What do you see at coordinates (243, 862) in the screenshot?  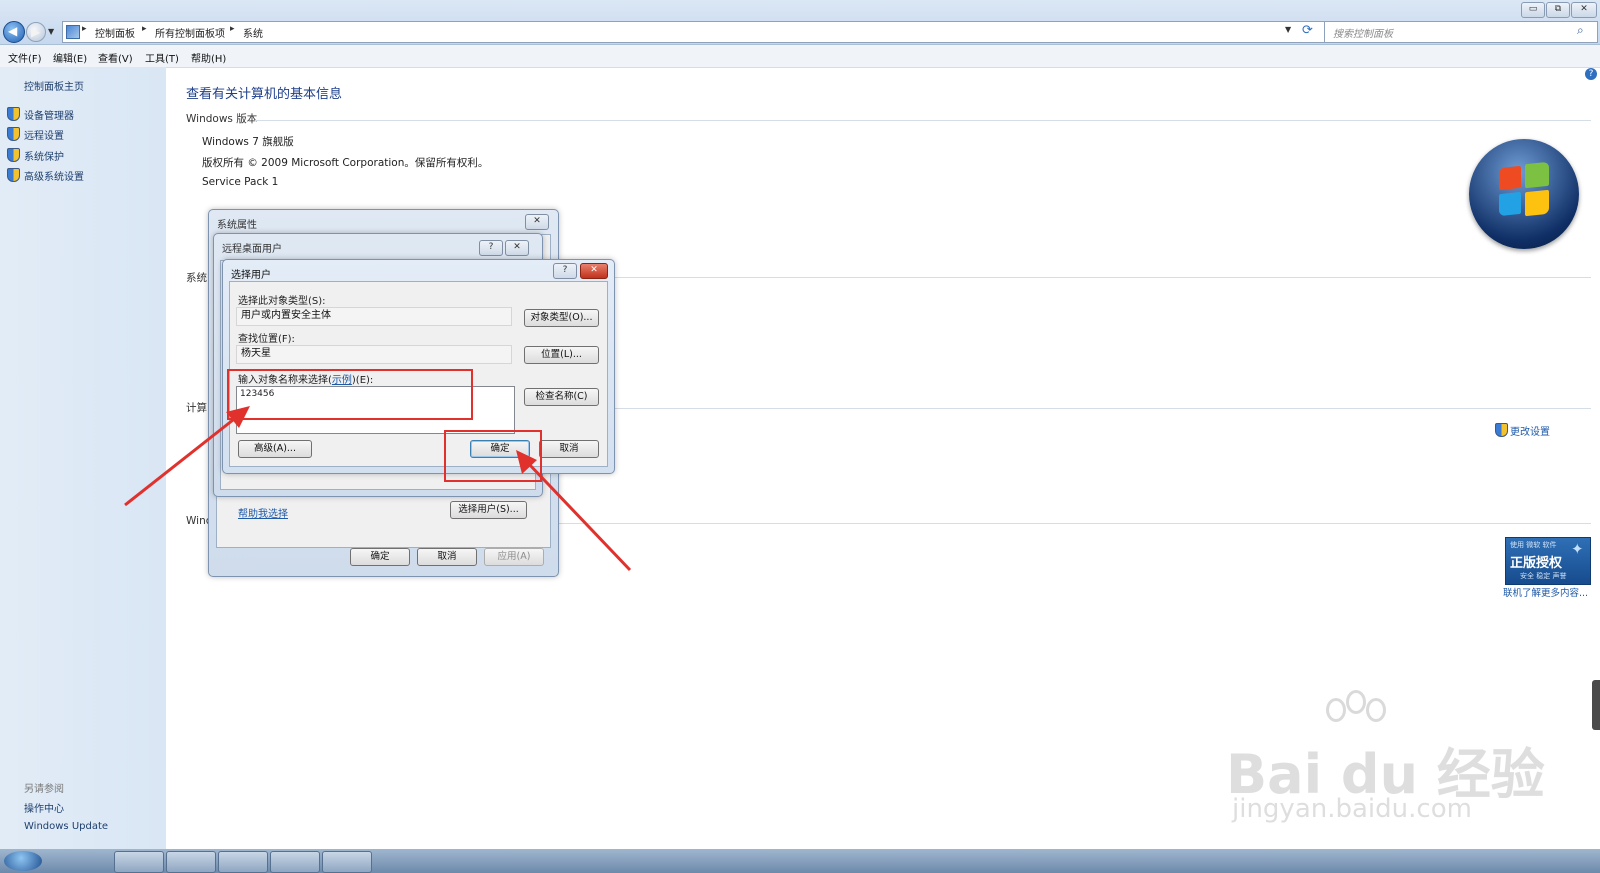 I see `taskbar-media` at bounding box center [243, 862].